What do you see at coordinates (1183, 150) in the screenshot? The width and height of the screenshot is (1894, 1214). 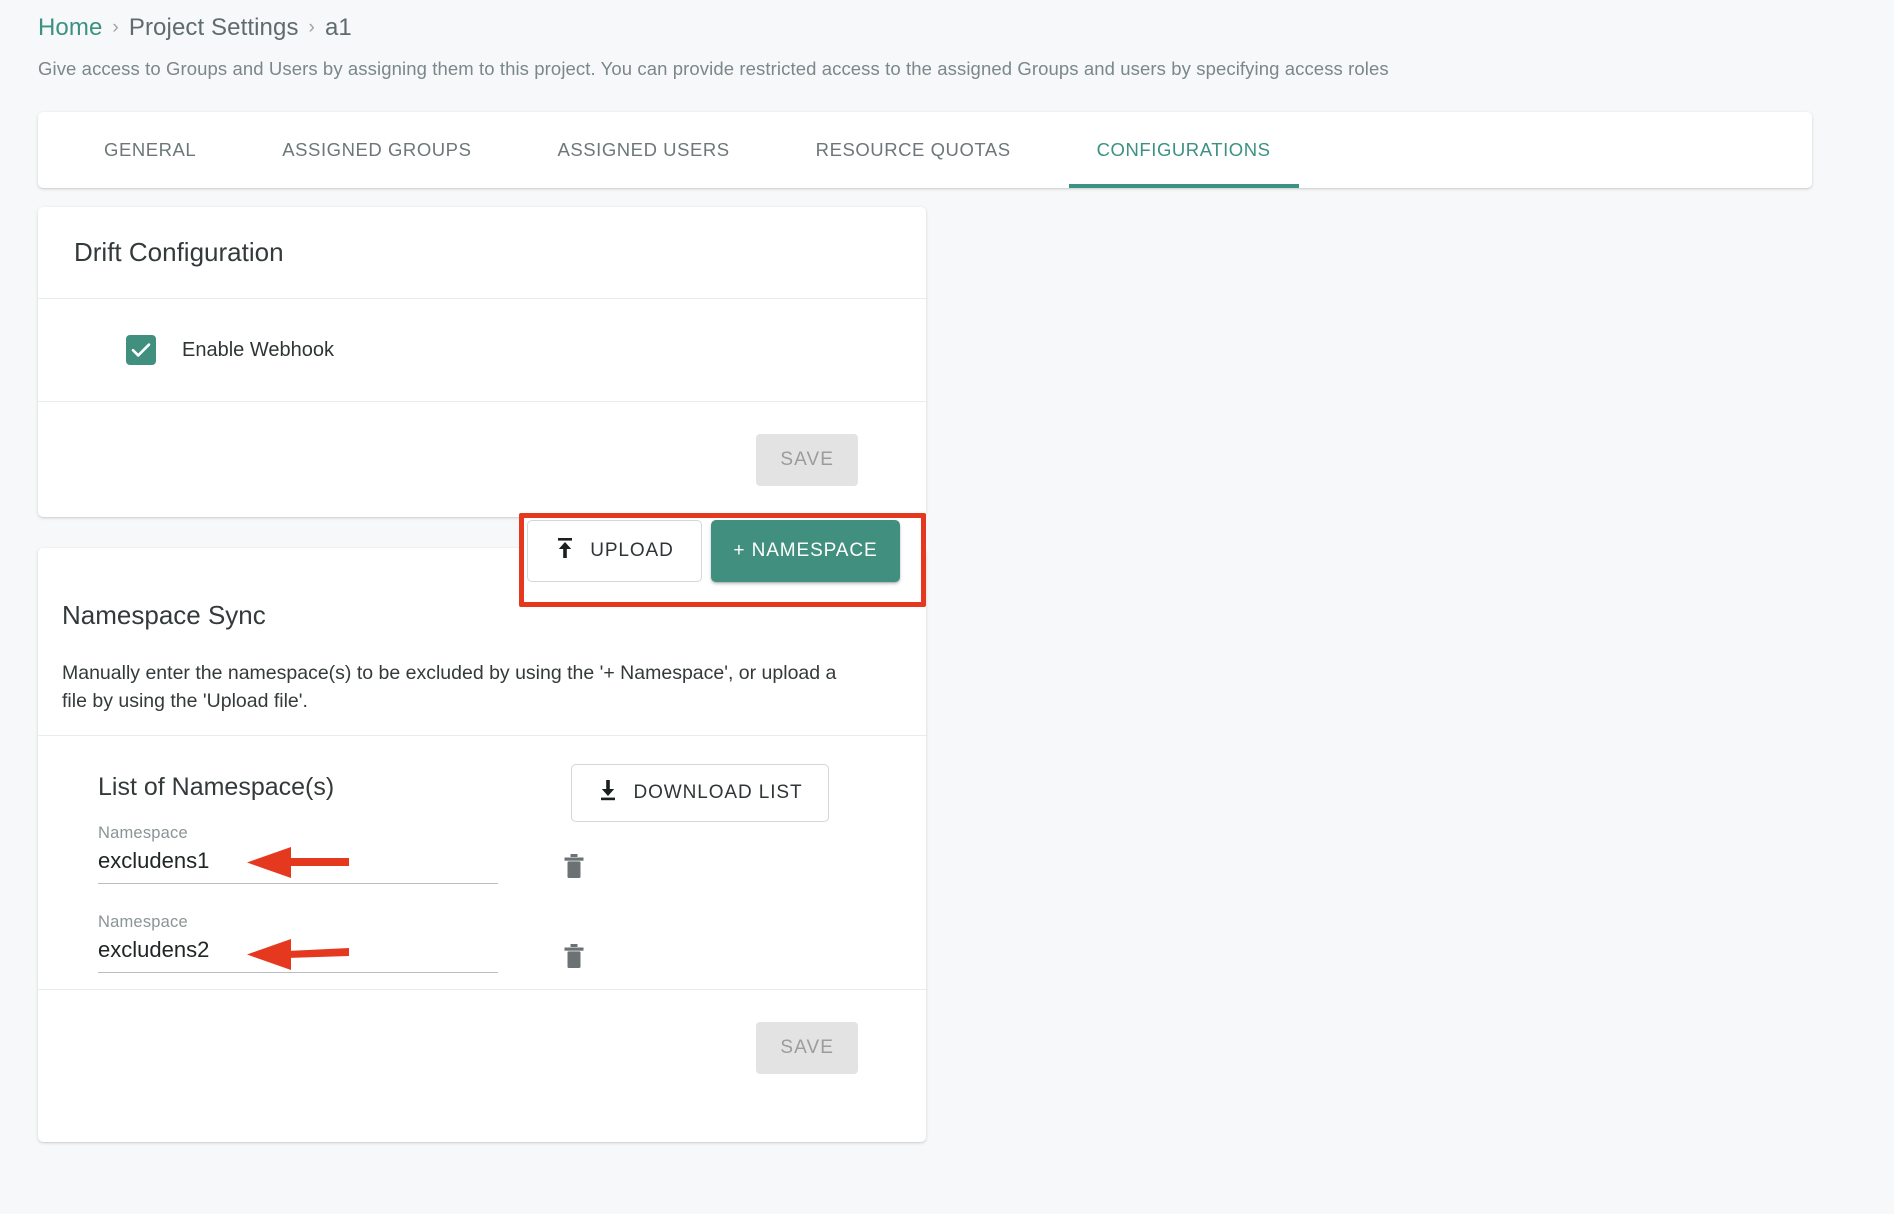 I see `tab-configurations: CONFIGURATIONS` at bounding box center [1183, 150].